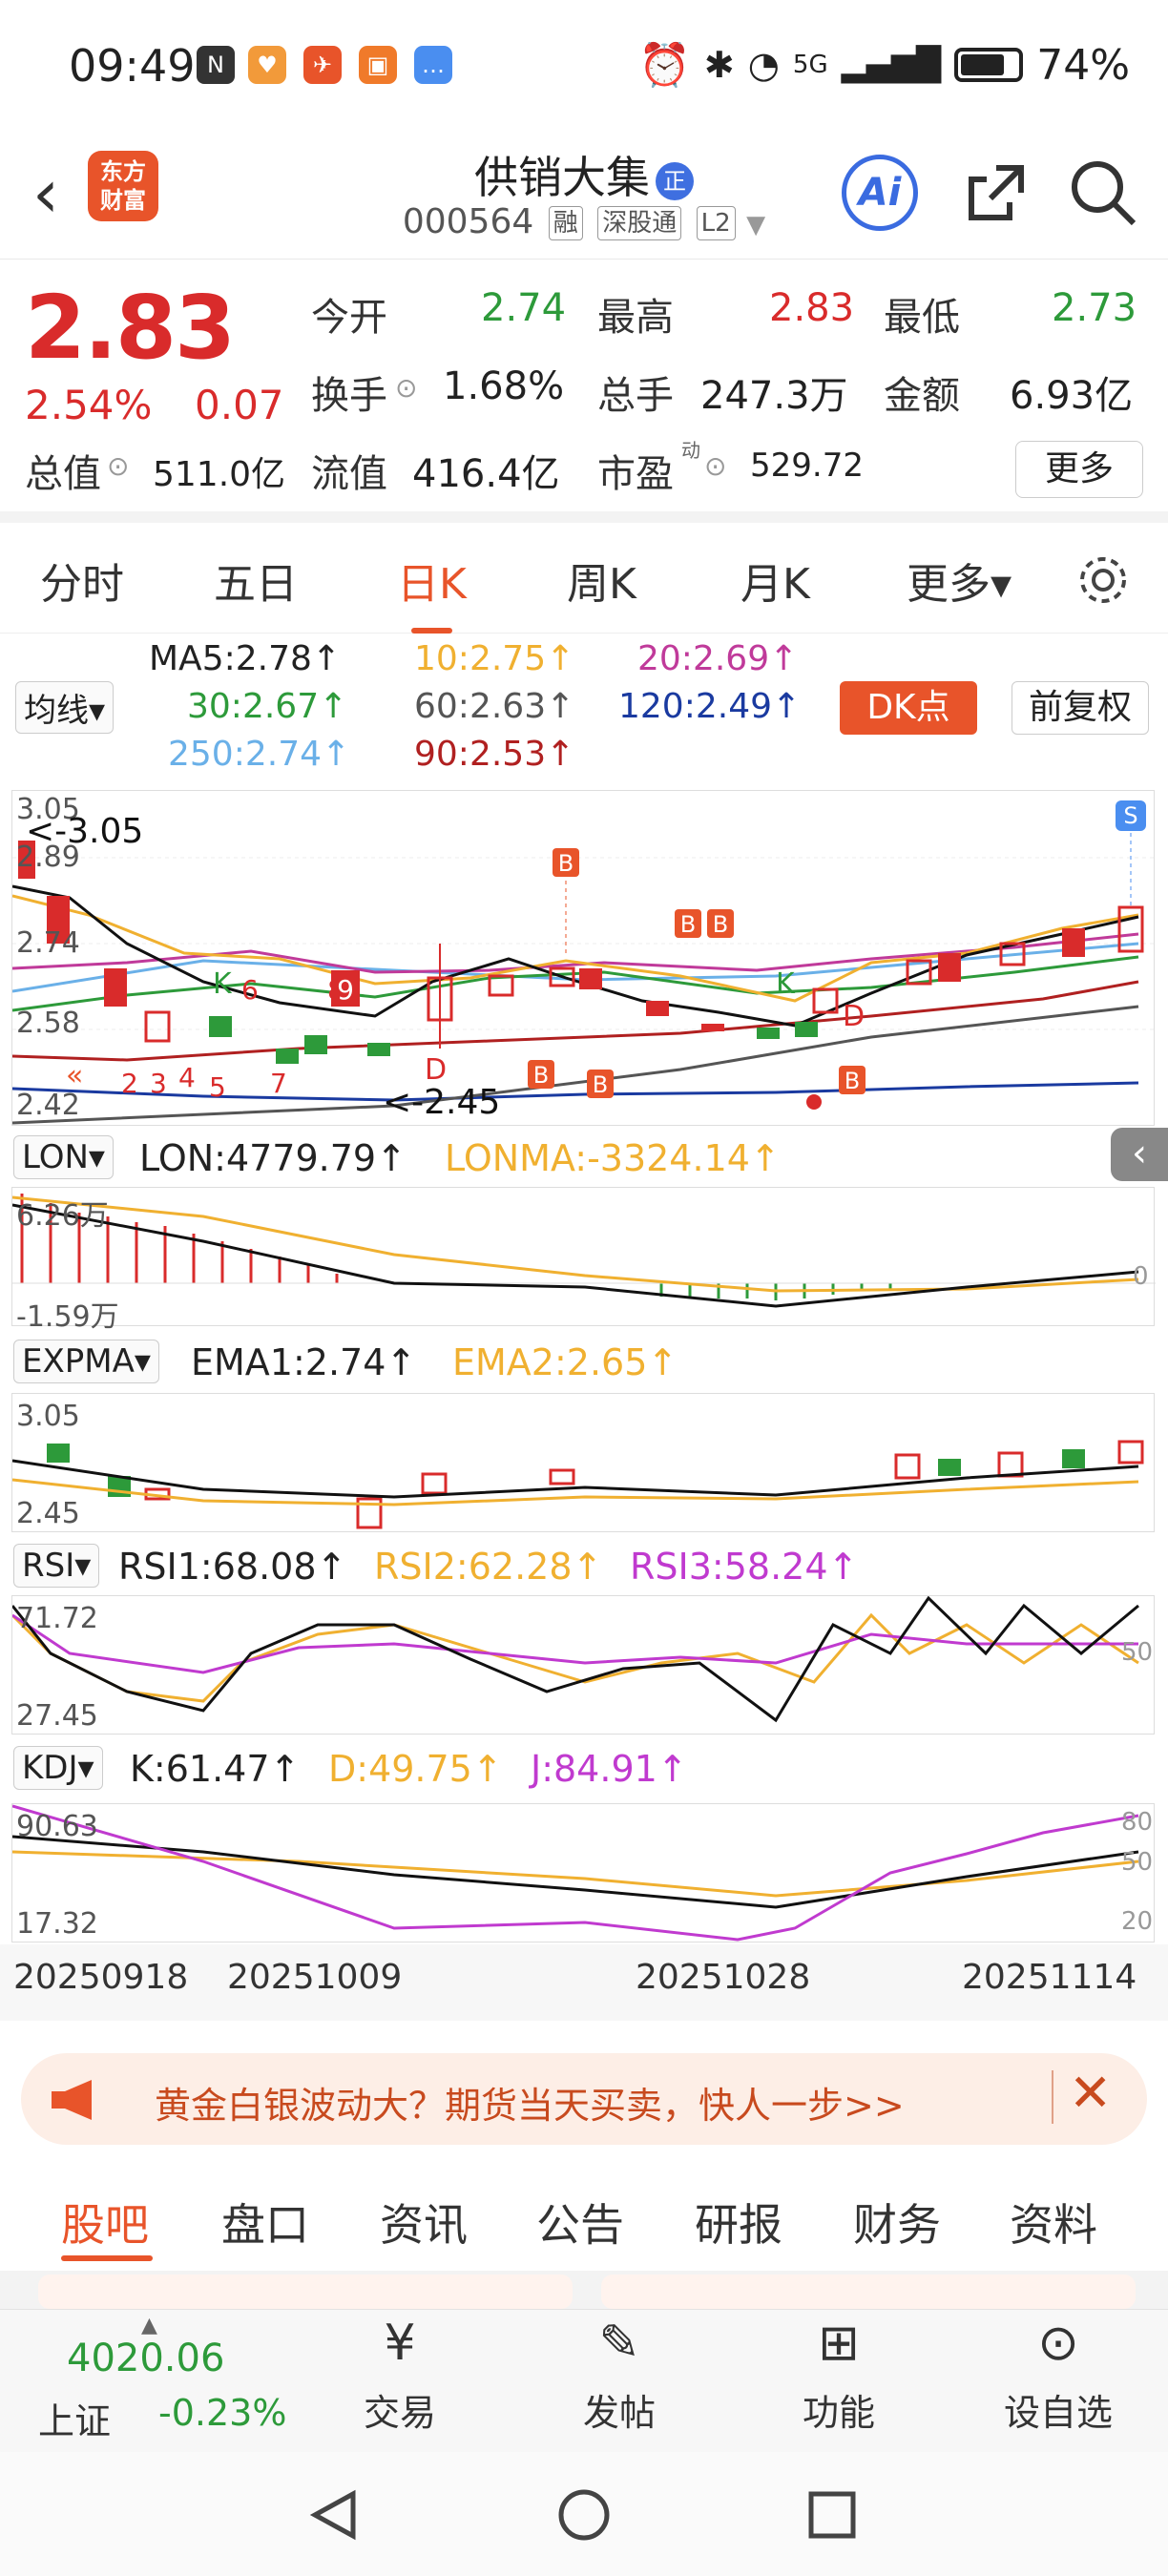  I want to click on watchlist-label: 设自选, so click(1058, 2413).